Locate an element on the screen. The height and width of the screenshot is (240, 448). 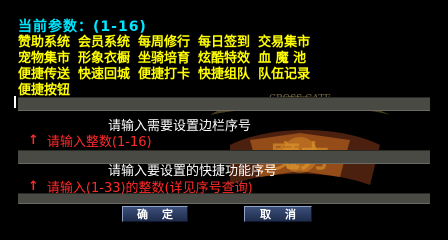
sidebar-index-hint-text: 请输入整数(1-16) is located at coordinates (99, 142).